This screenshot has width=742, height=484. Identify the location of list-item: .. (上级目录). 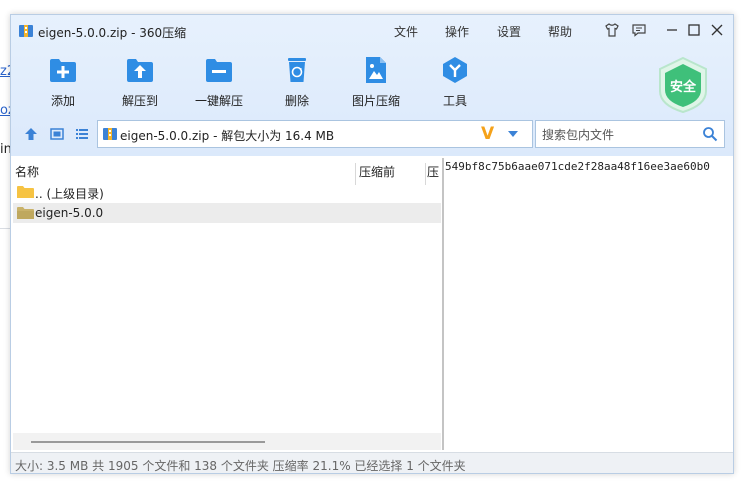
(227, 192).